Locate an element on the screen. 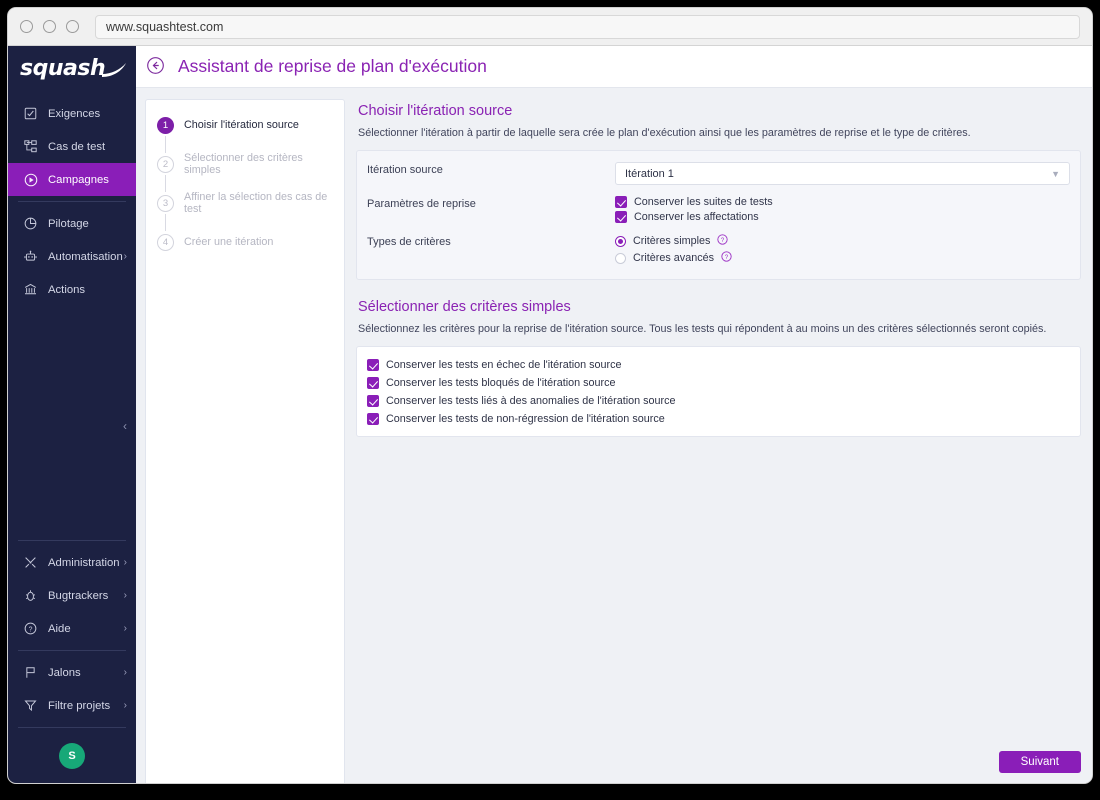 The image size is (1100, 800). url-bar: www.squashtest.com is located at coordinates (587, 26).